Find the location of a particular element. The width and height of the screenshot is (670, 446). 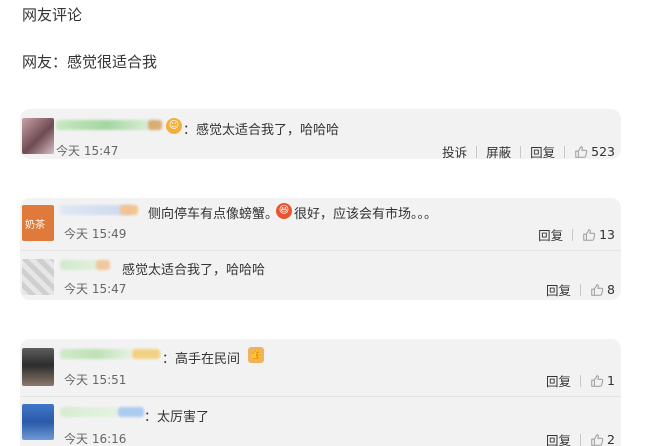

block-button: 屏蔽 is located at coordinates (498, 150).